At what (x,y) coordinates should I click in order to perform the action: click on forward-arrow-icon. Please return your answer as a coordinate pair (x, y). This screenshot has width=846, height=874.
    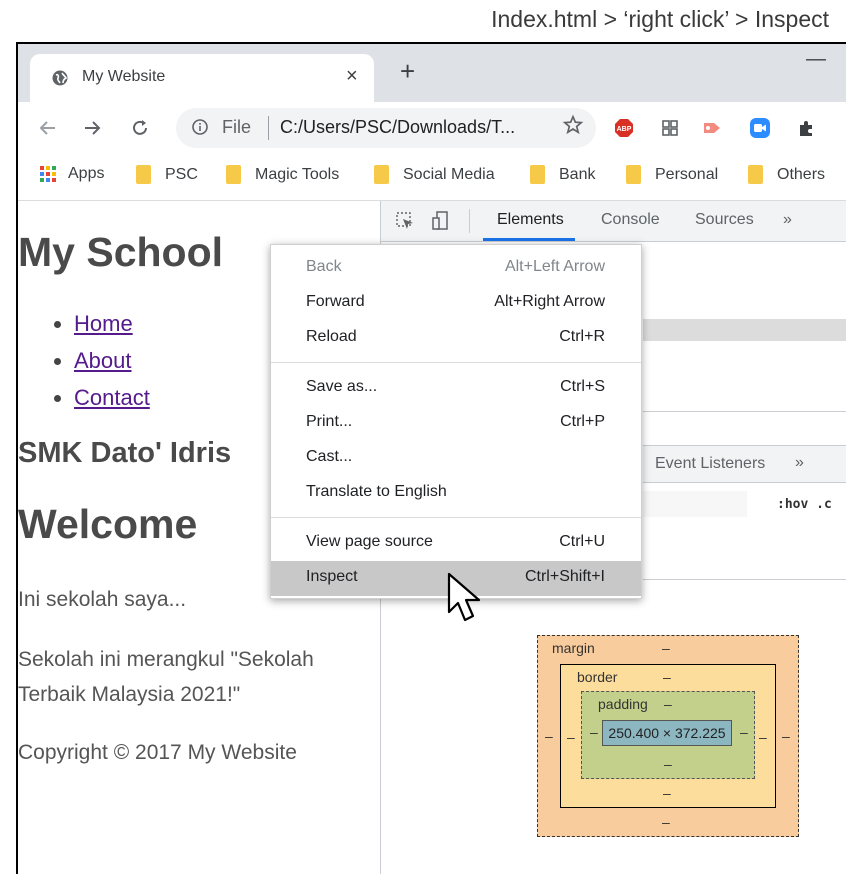
    Looking at the image, I should click on (92, 128).